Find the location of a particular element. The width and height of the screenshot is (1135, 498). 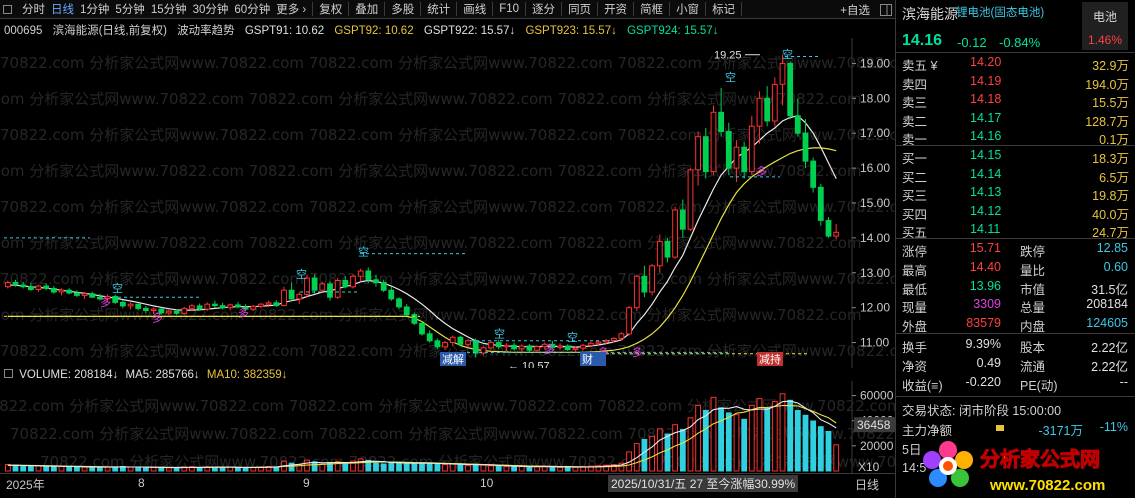

bids-row: 买四 14.12 40.0万 is located at coordinates (1015, 213).